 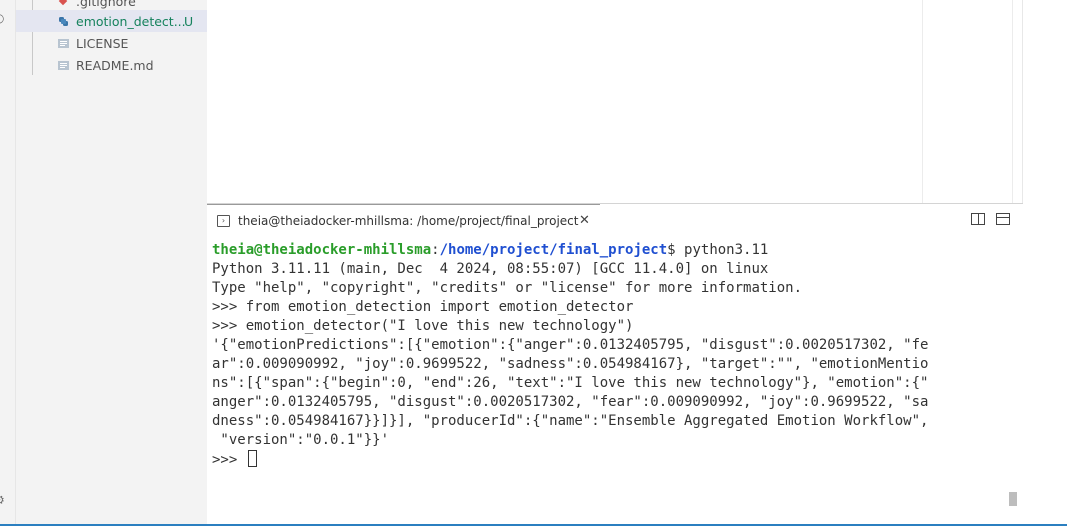 I want to click on python-icon, so click(x=63, y=21).